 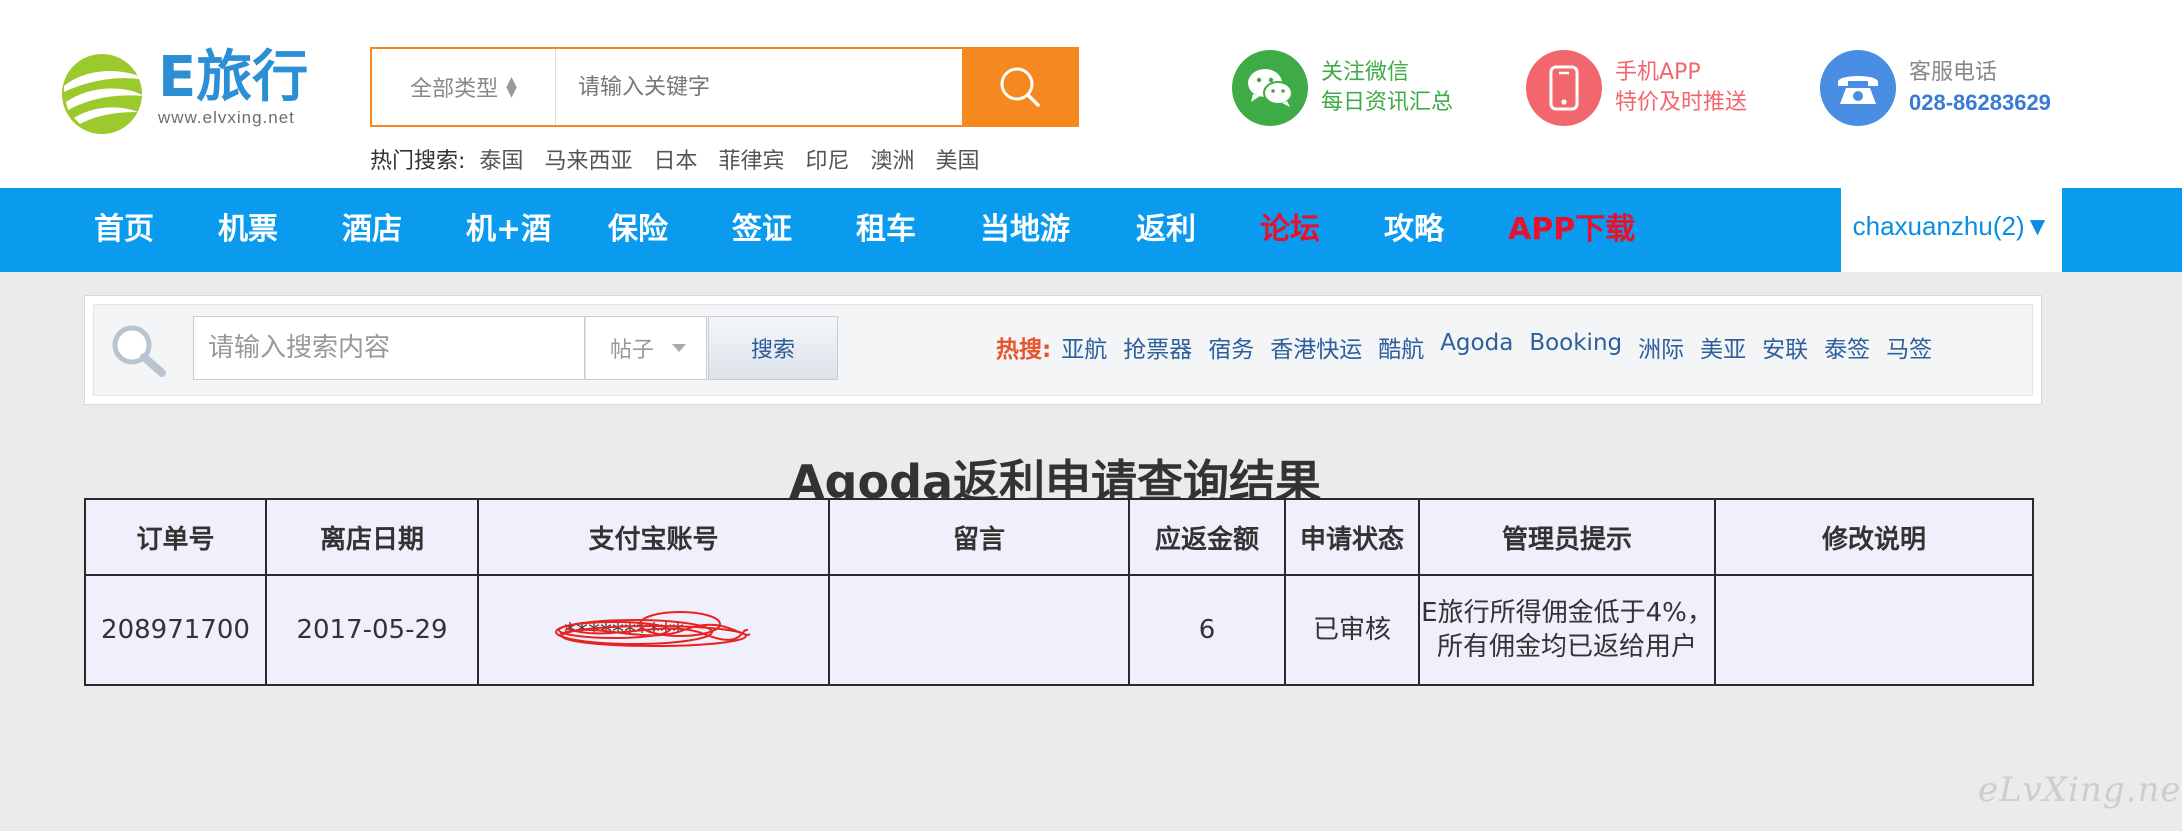 I want to click on telephone-icon, so click(x=1858, y=88).